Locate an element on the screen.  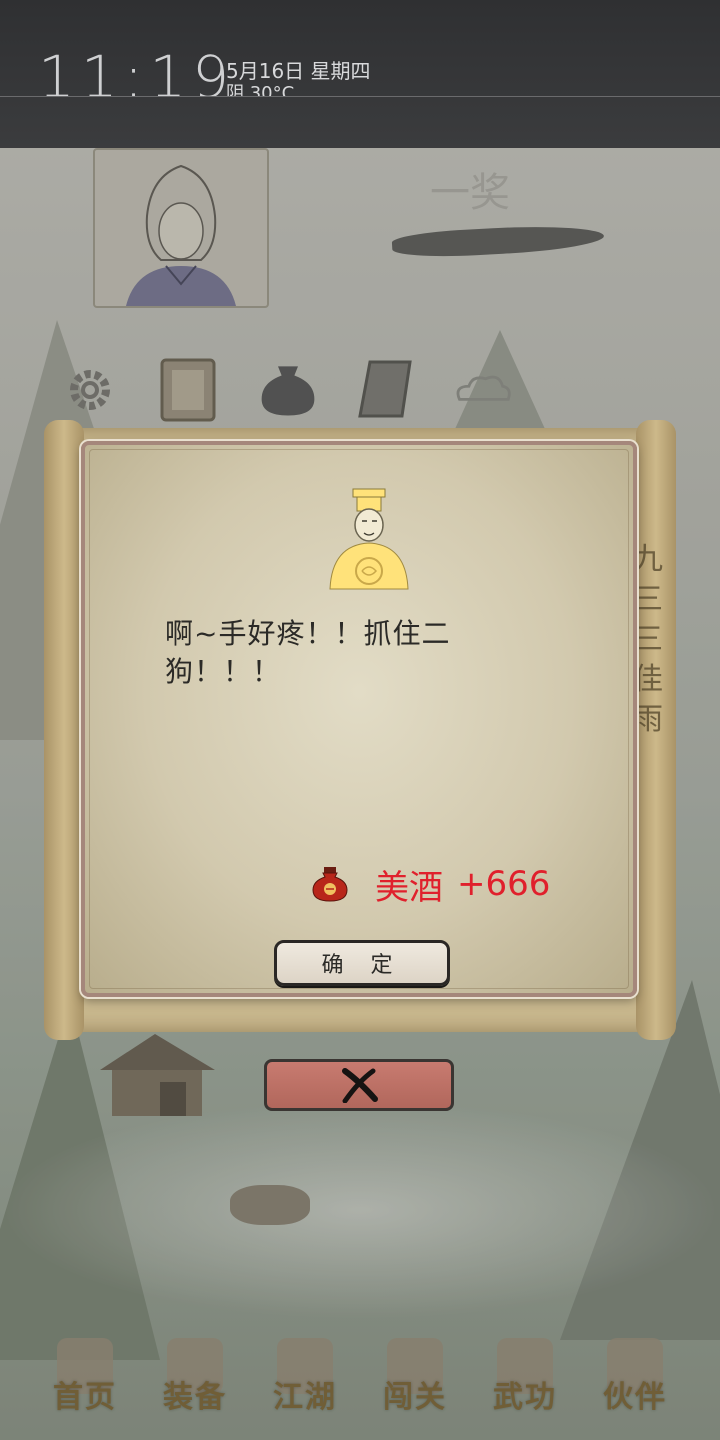
close-icon is located at coordinates (360, 1085).